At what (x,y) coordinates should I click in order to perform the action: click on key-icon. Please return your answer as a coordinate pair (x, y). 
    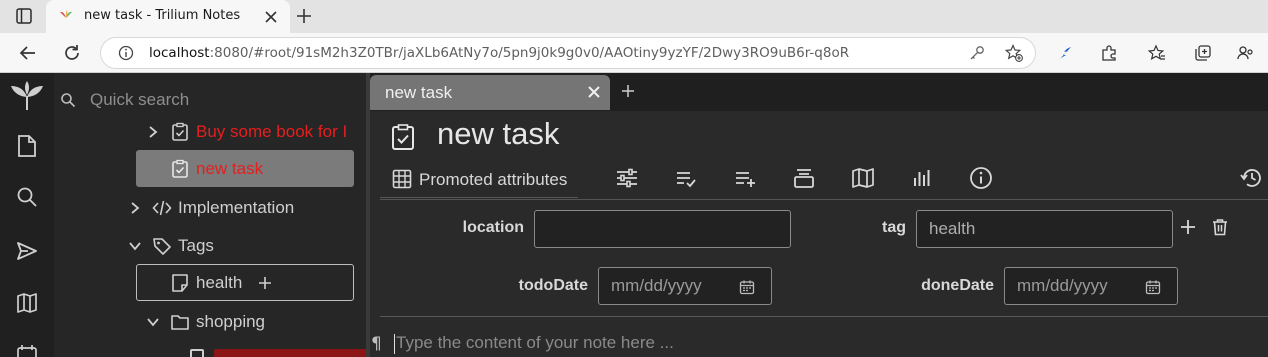
    Looking at the image, I should click on (977, 53).